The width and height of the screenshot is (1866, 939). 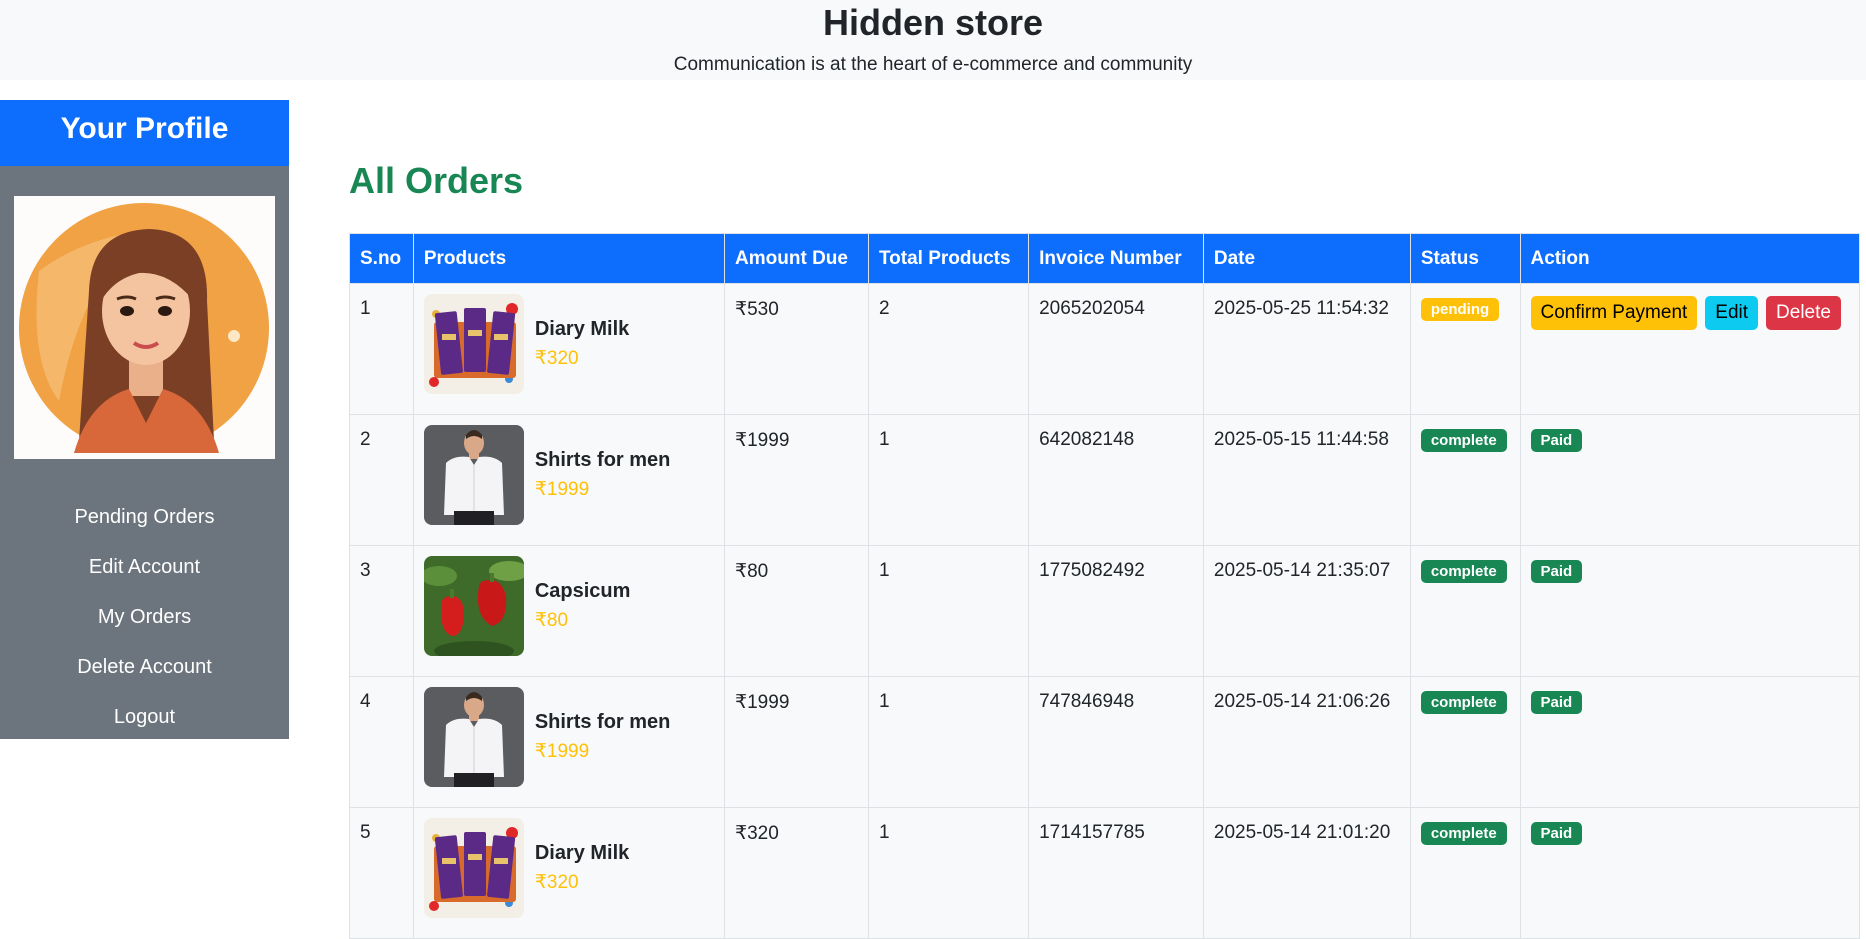 What do you see at coordinates (796, 873) in the screenshot?
I see `cell-amount-due: ₹320` at bounding box center [796, 873].